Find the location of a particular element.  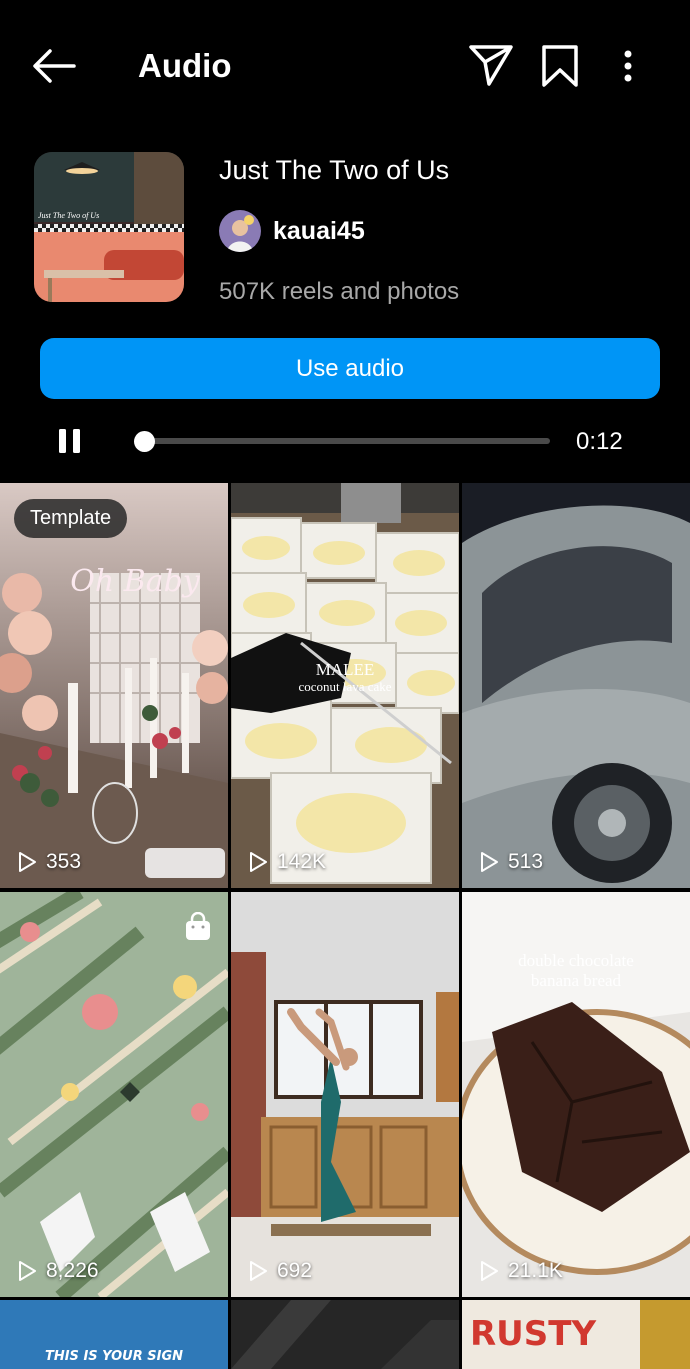

bookmark-icon is located at coordinates (560, 66).